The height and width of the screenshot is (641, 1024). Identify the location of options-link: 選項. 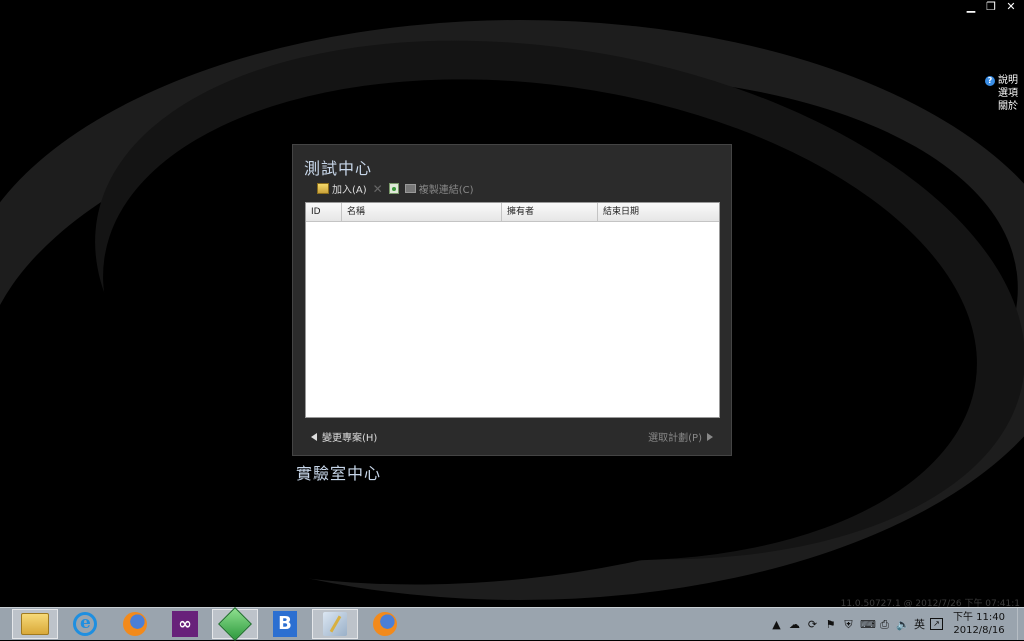
(1001, 93).